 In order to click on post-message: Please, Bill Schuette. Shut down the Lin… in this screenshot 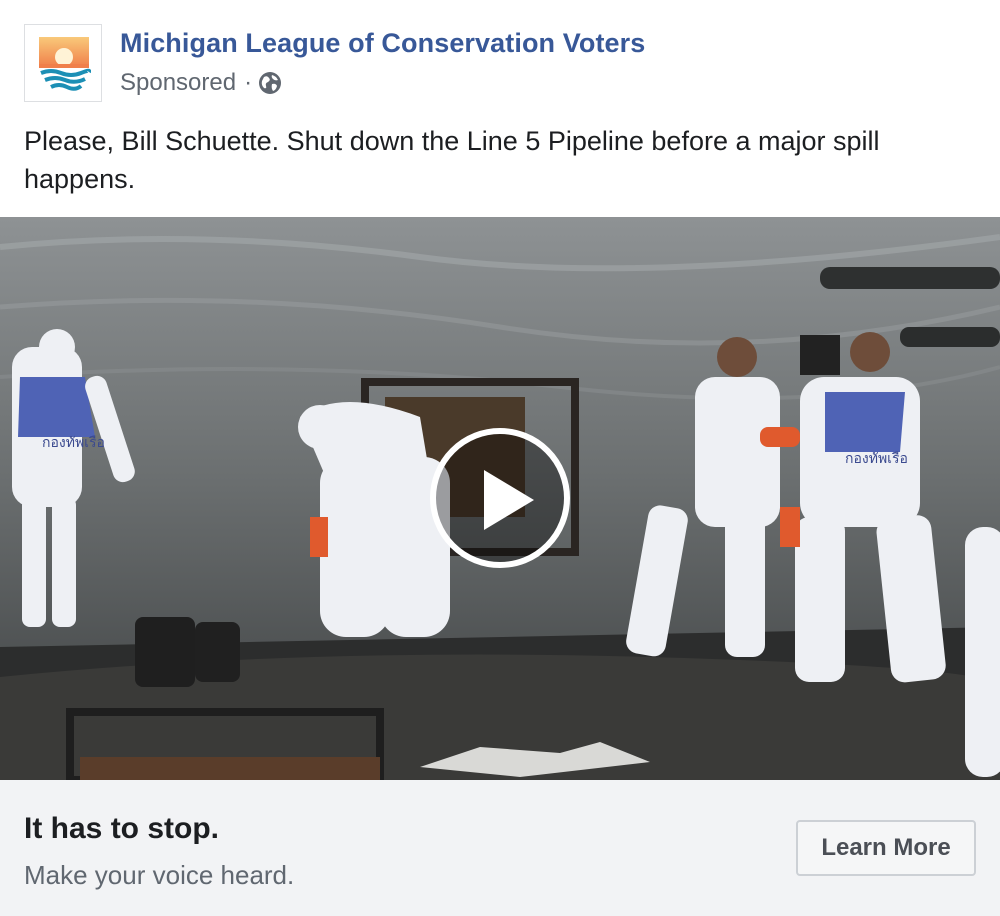, I will do `click(452, 160)`.